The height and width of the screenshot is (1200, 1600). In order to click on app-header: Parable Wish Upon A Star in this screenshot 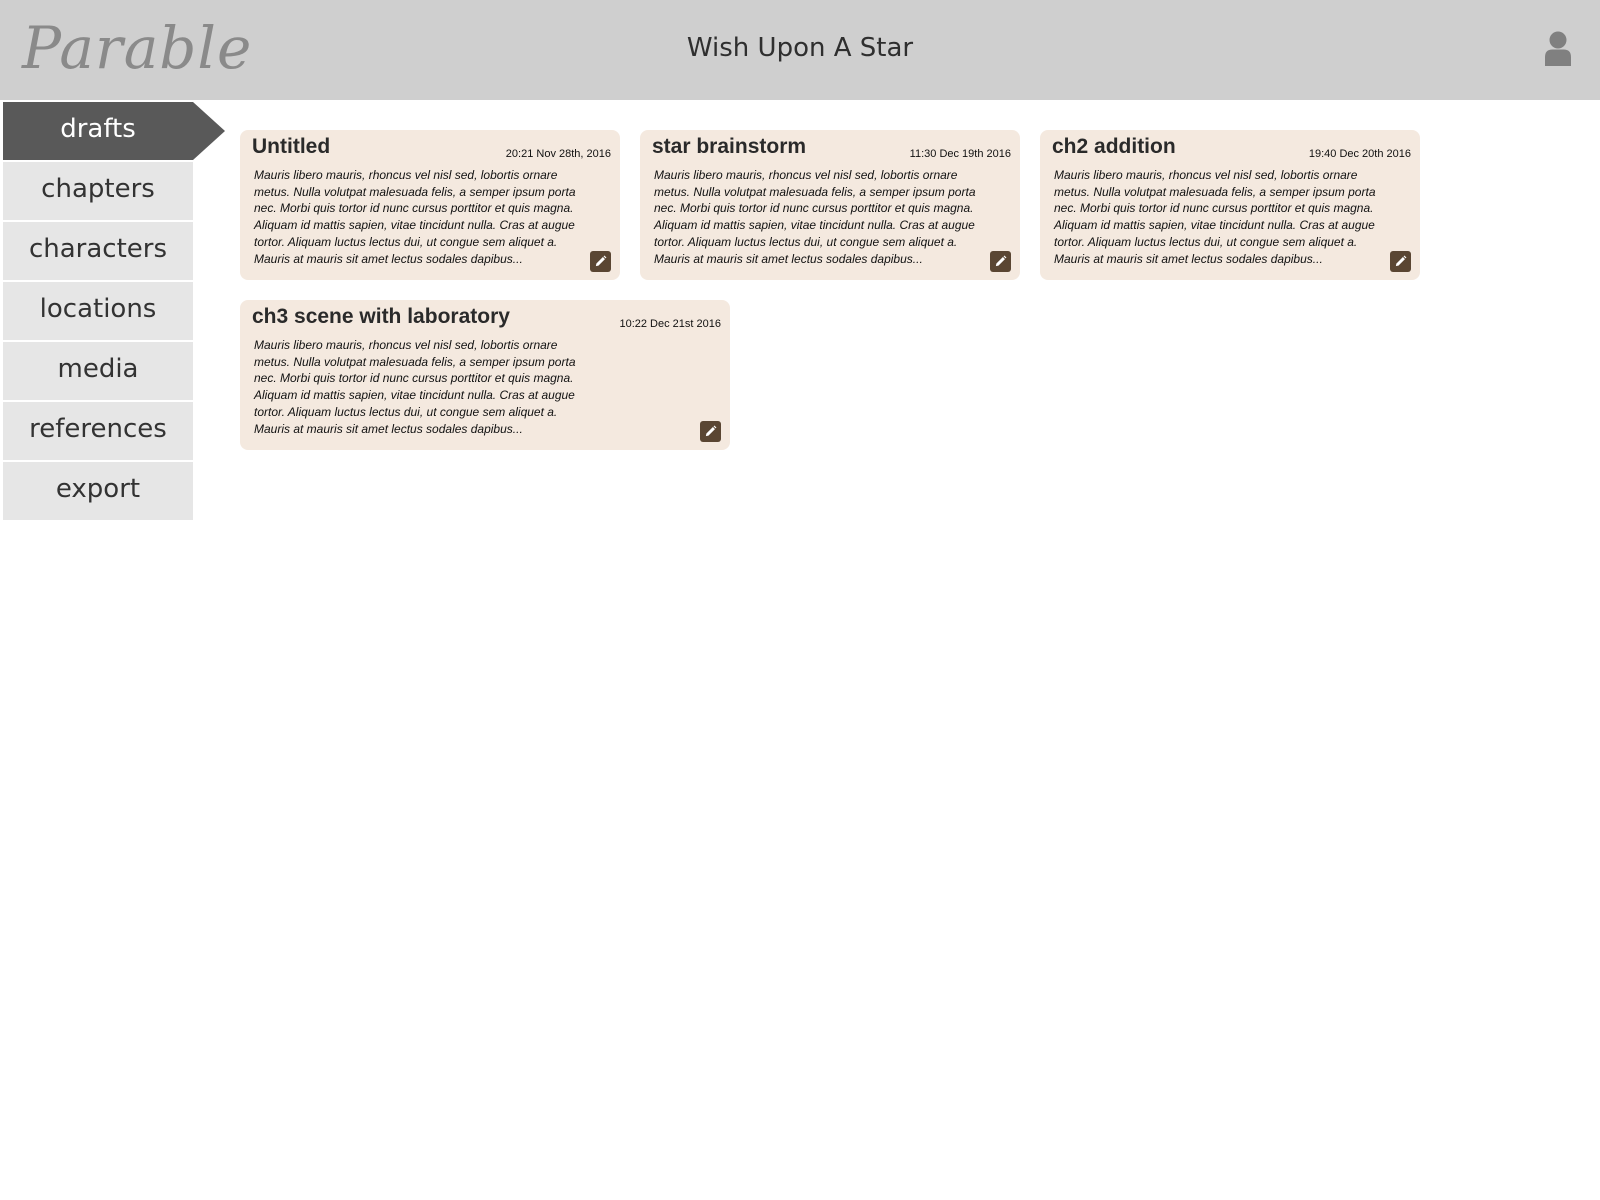, I will do `click(800, 50)`.